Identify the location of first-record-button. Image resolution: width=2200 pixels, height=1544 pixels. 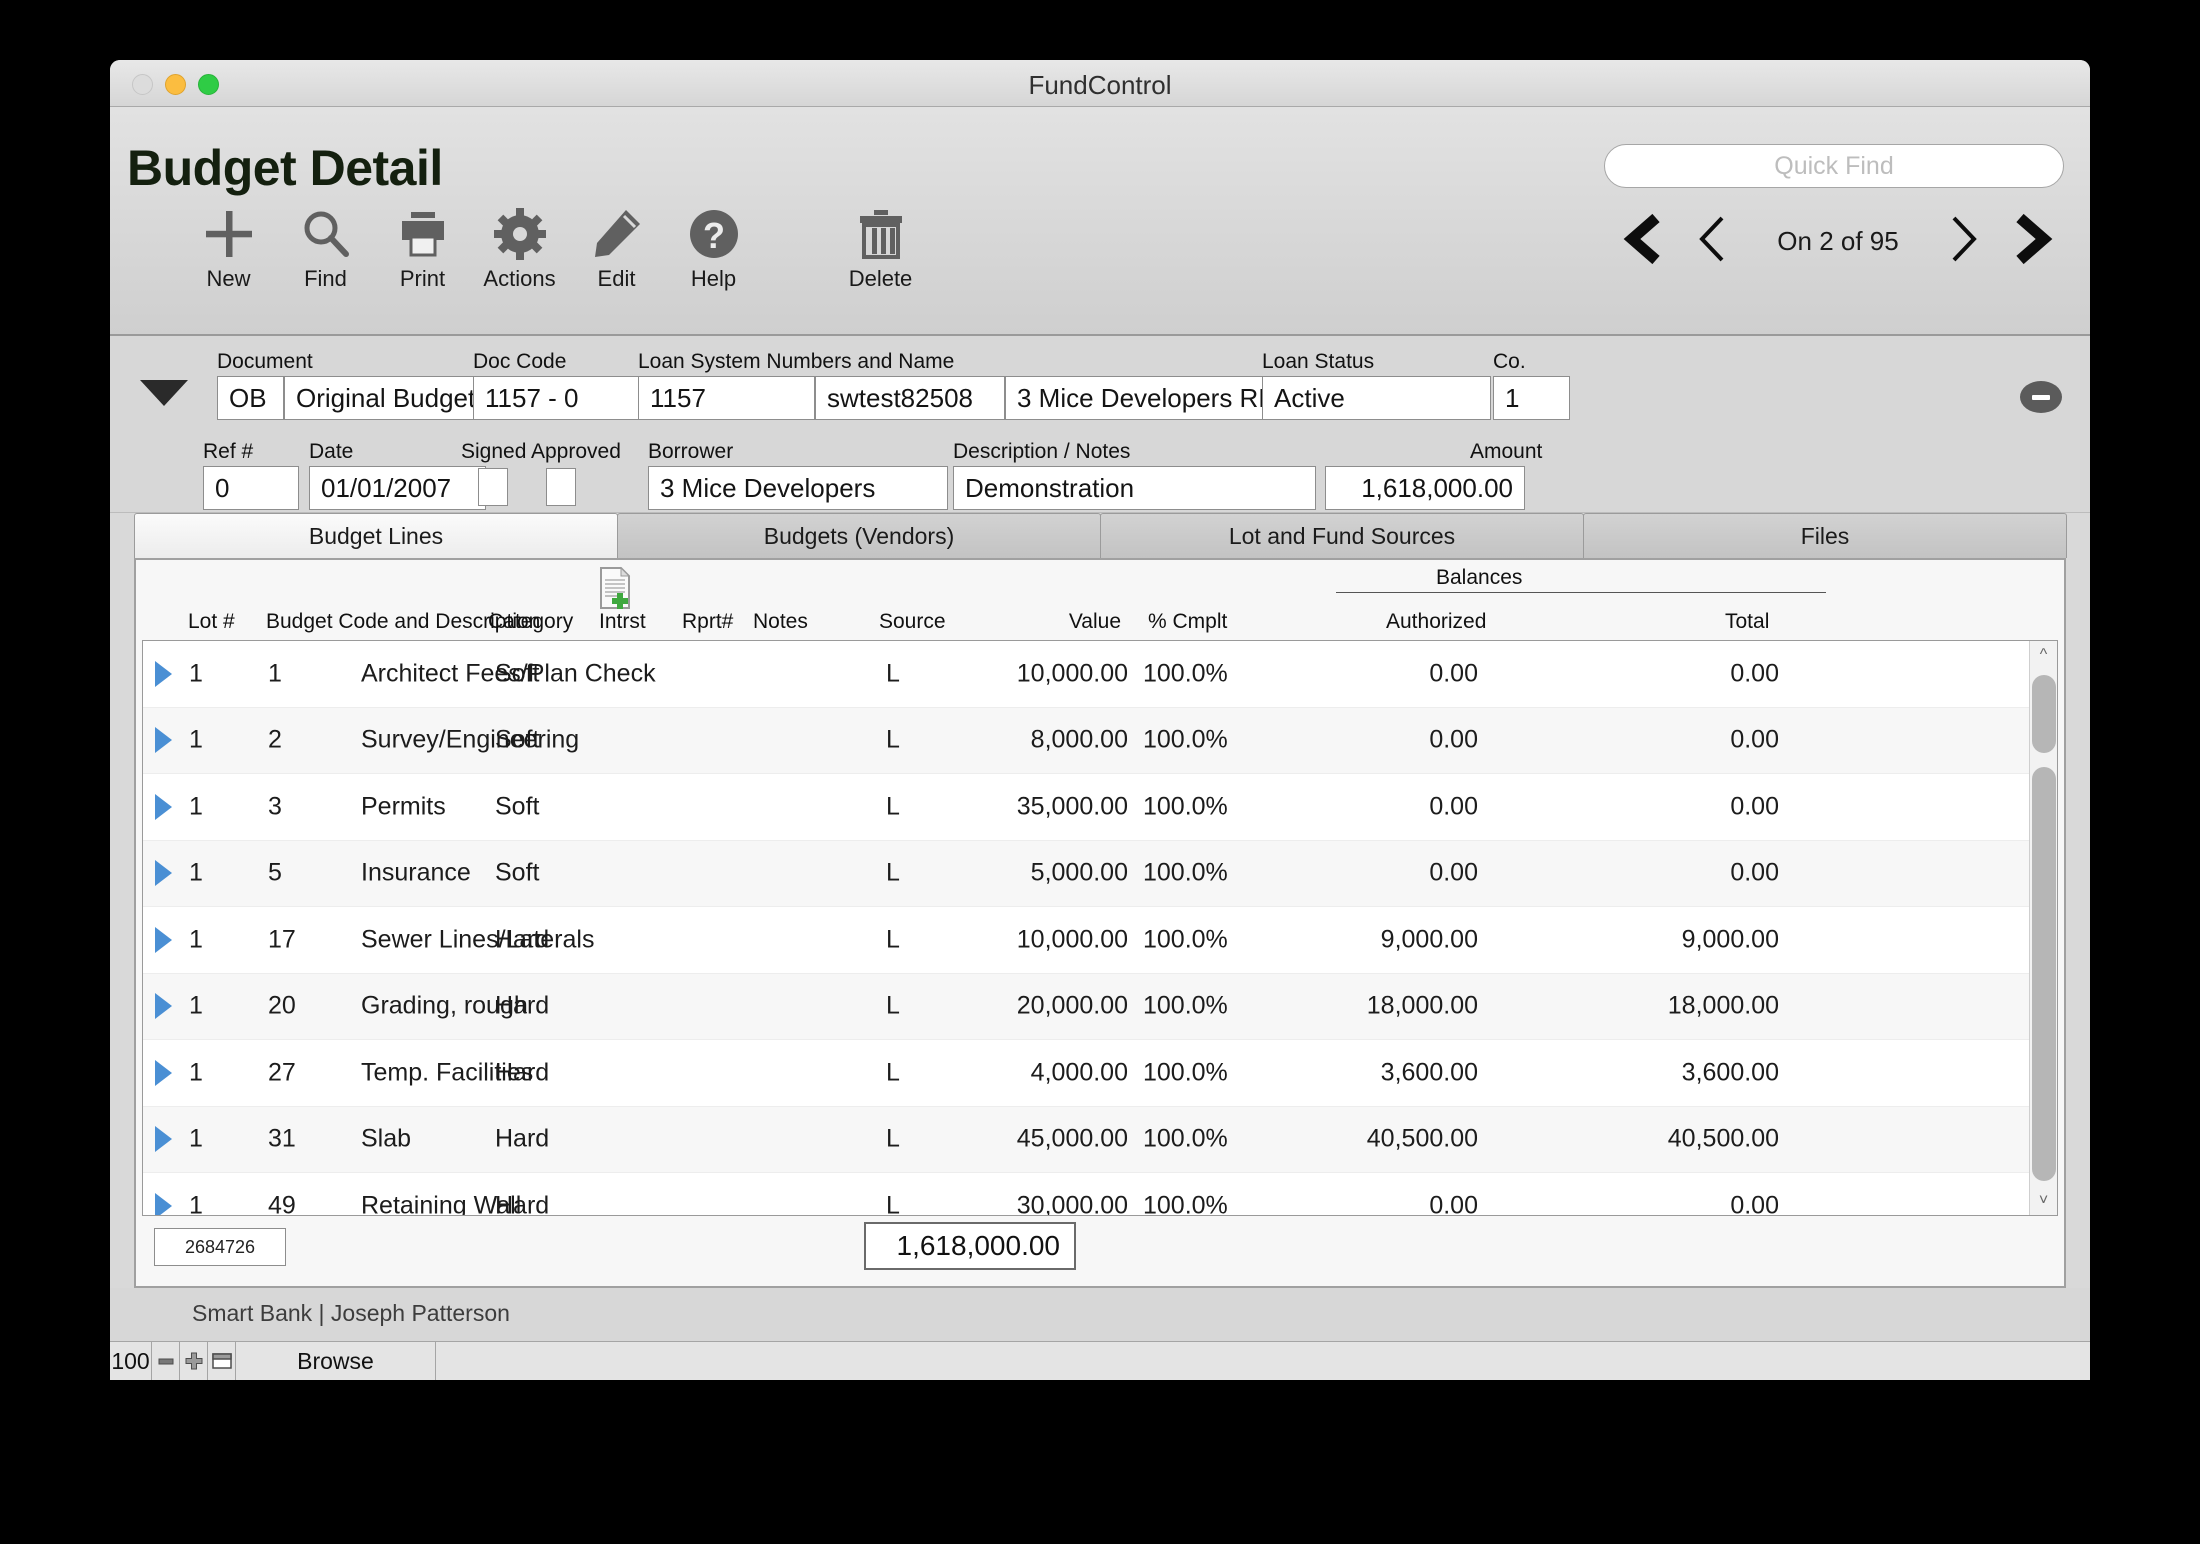
(1646, 241).